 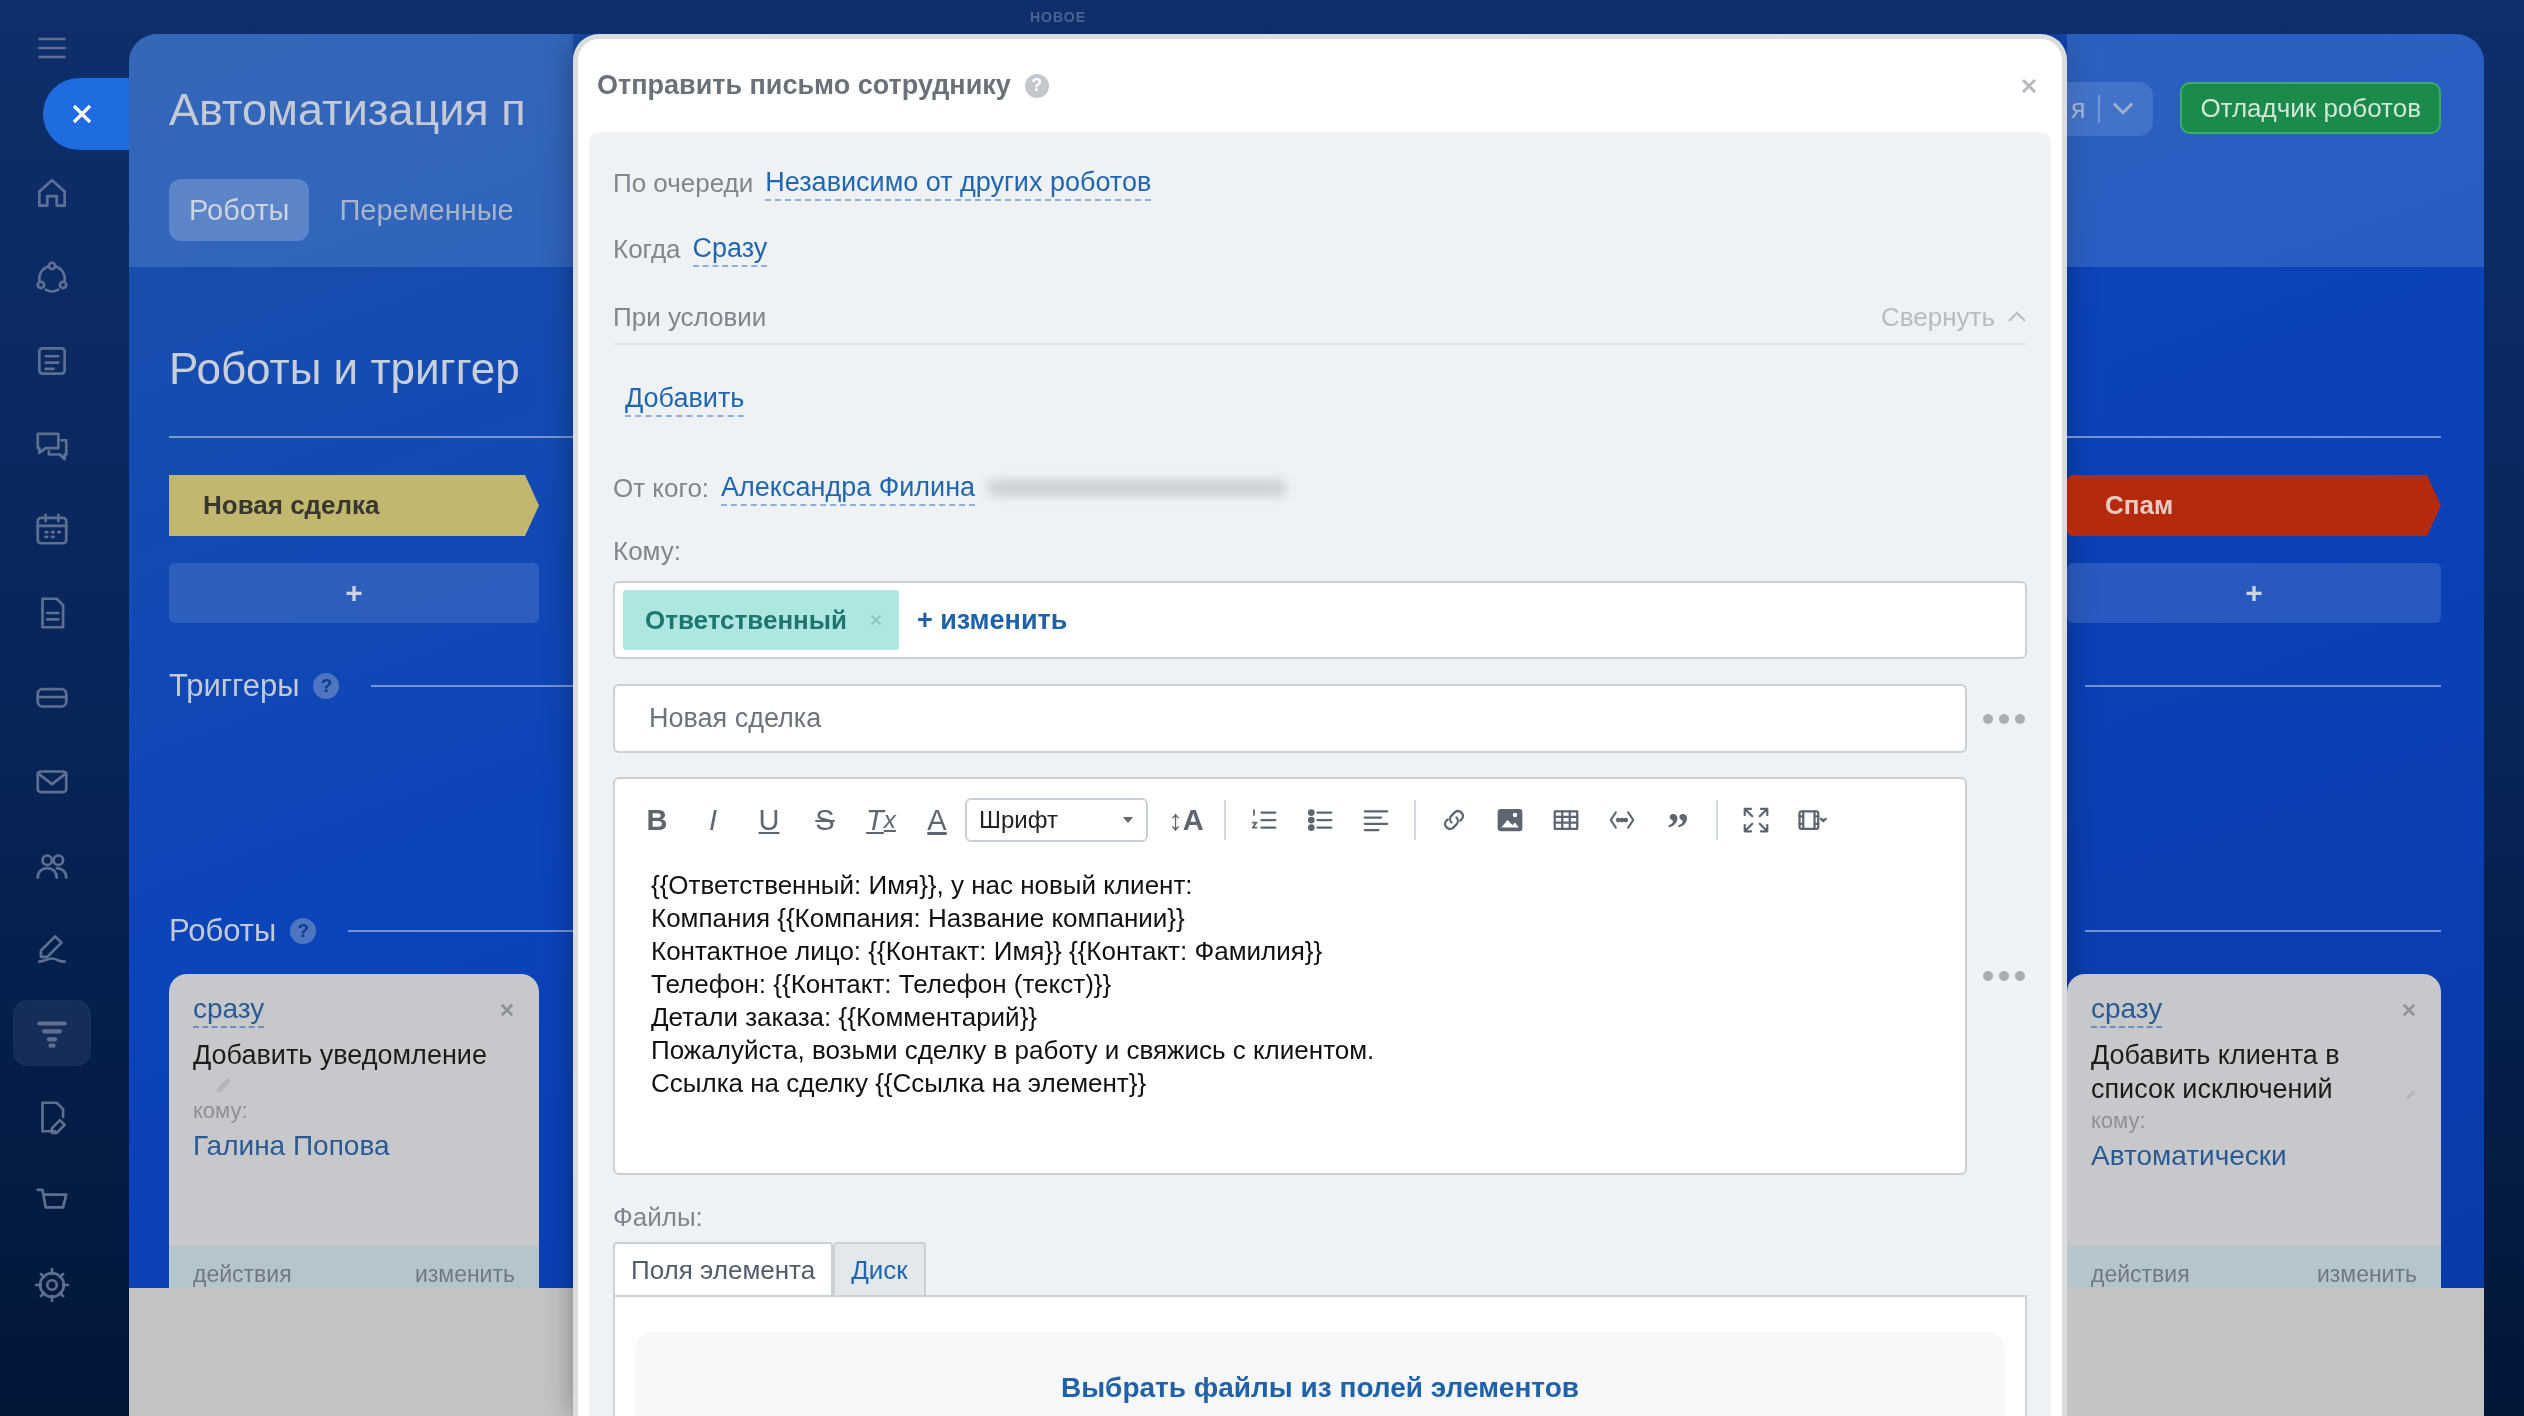 I want to click on queue-link: Независимо от других роботов, so click(x=958, y=183).